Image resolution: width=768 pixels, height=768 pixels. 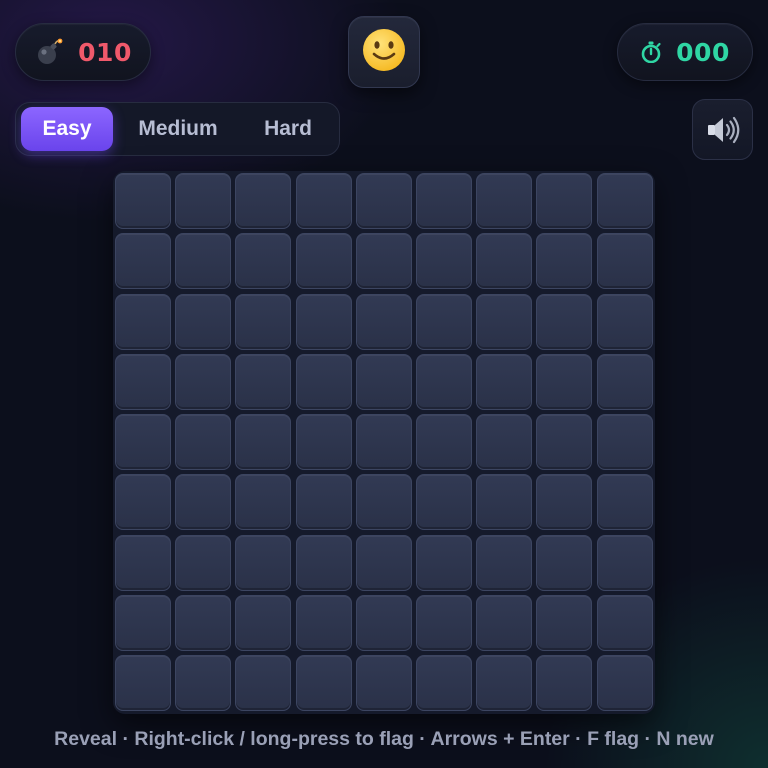 I want to click on mine-counter: 010, so click(x=83, y=52).